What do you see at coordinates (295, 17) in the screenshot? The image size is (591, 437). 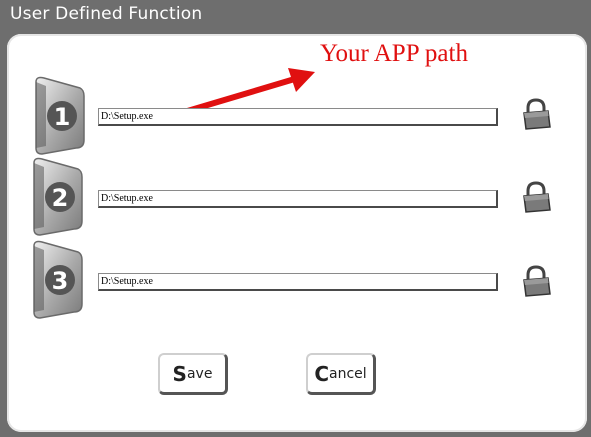 I see `title-bar: User Defined Function` at bounding box center [295, 17].